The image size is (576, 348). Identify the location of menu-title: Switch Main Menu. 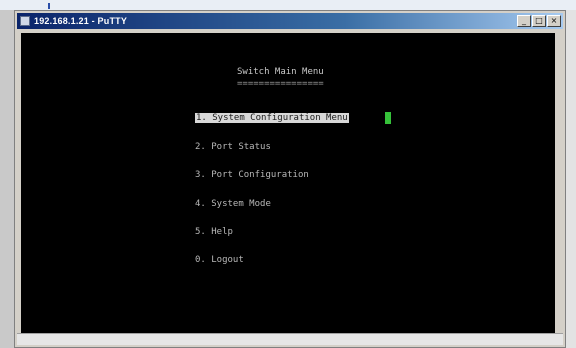
(280, 72).